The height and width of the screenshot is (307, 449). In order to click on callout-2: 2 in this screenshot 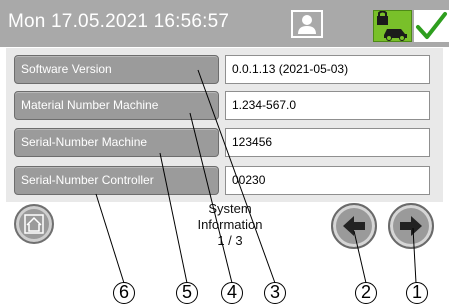, I will do `click(366, 293)`.